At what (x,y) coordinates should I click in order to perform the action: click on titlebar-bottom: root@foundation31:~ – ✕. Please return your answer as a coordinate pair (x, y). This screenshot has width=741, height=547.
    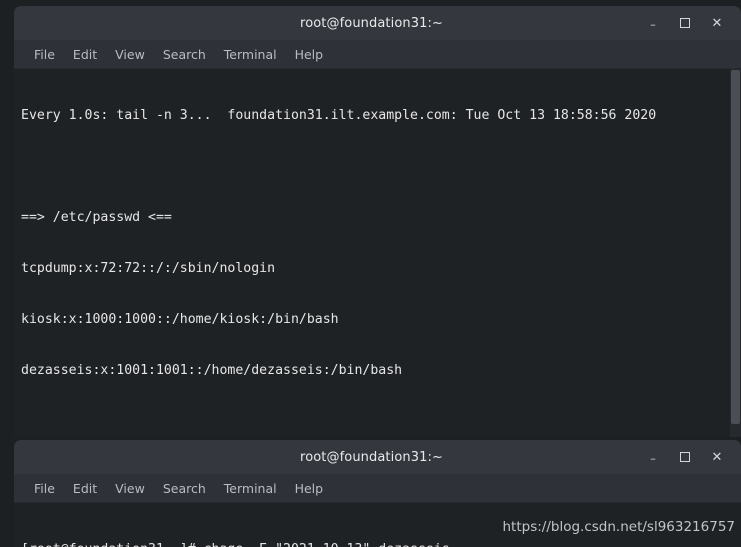
    Looking at the image, I should click on (377, 457).